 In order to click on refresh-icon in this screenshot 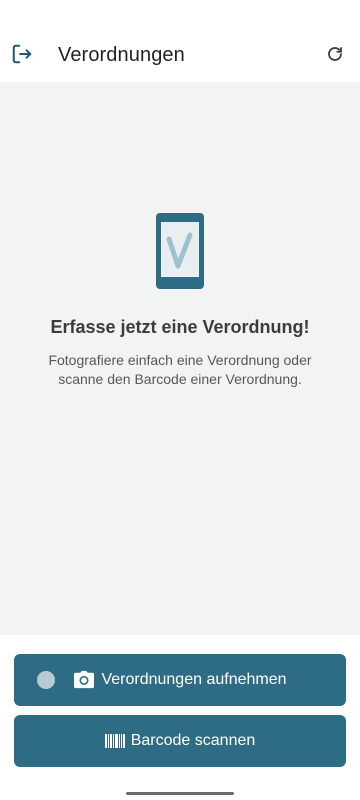, I will do `click(335, 56)`.